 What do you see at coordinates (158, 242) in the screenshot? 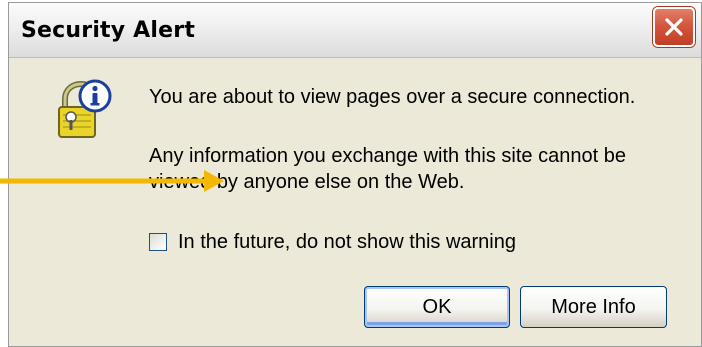
I see `do-not-show-checkbox` at bounding box center [158, 242].